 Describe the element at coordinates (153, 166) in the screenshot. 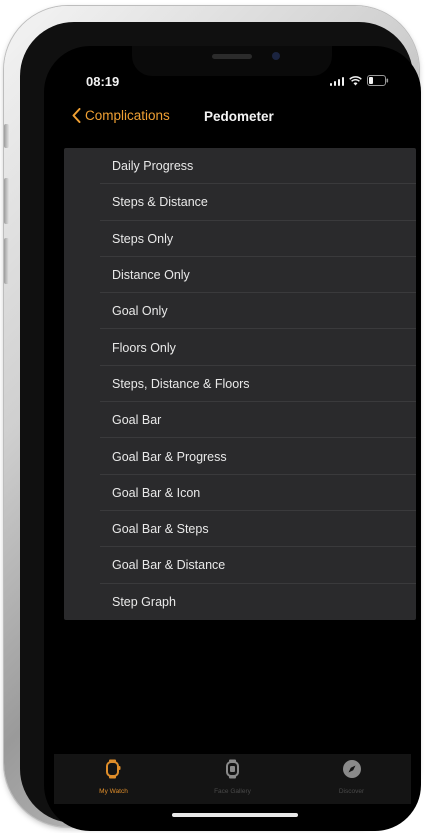

I see `list-item-label: Daily Progress` at that location.